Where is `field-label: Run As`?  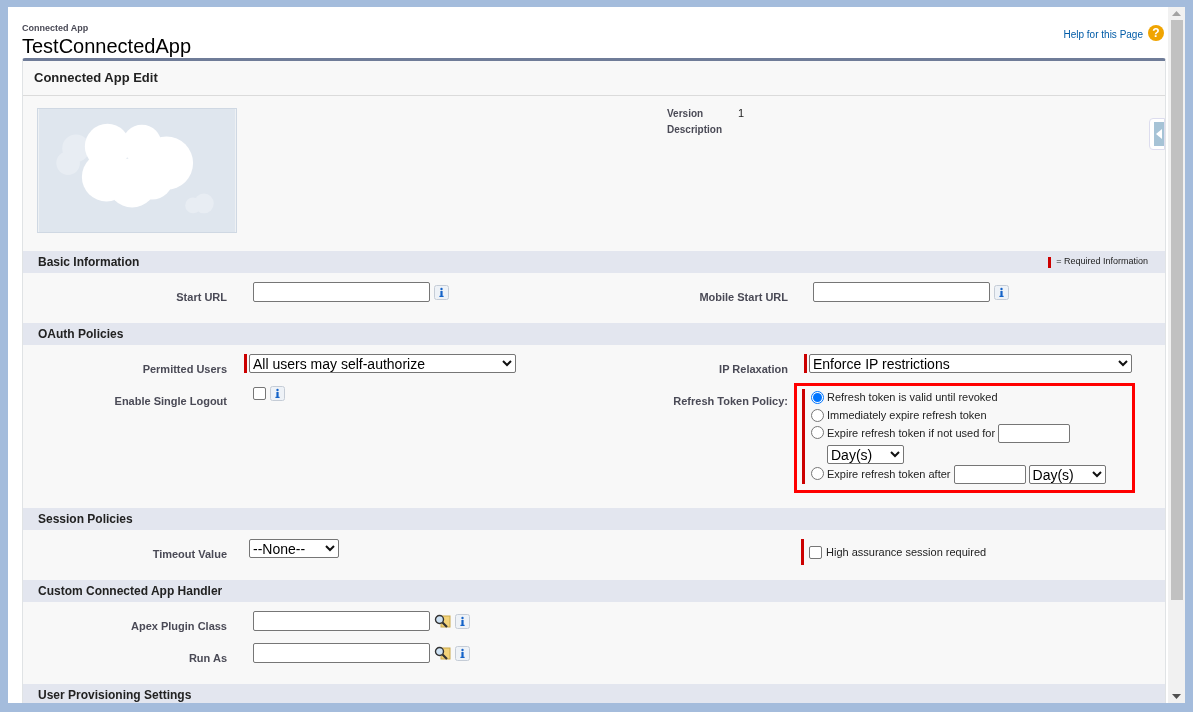
field-label: Run As is located at coordinates (207, 658).